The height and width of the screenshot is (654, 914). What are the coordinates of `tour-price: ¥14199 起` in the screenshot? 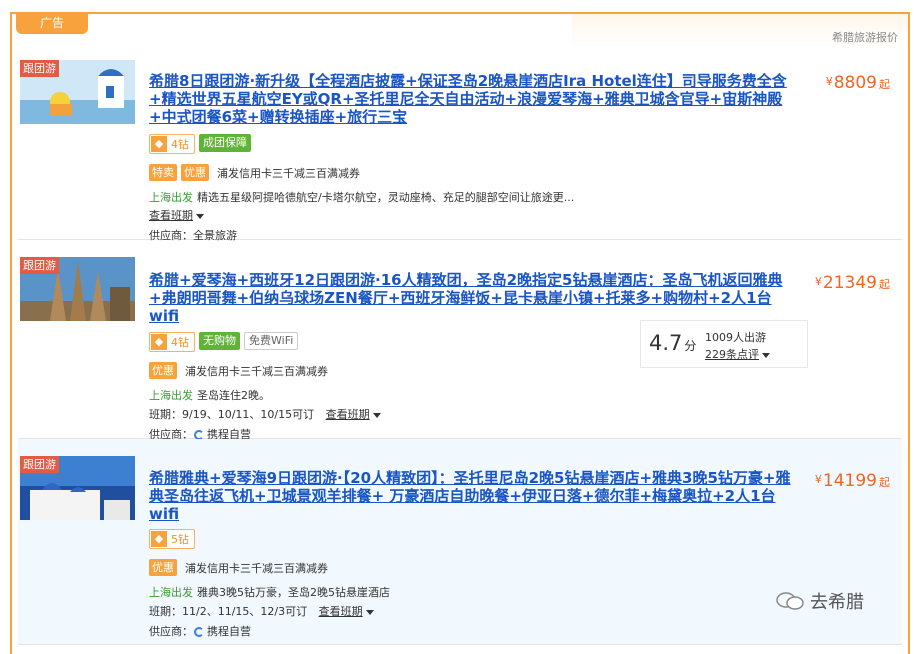 It's located at (852, 481).